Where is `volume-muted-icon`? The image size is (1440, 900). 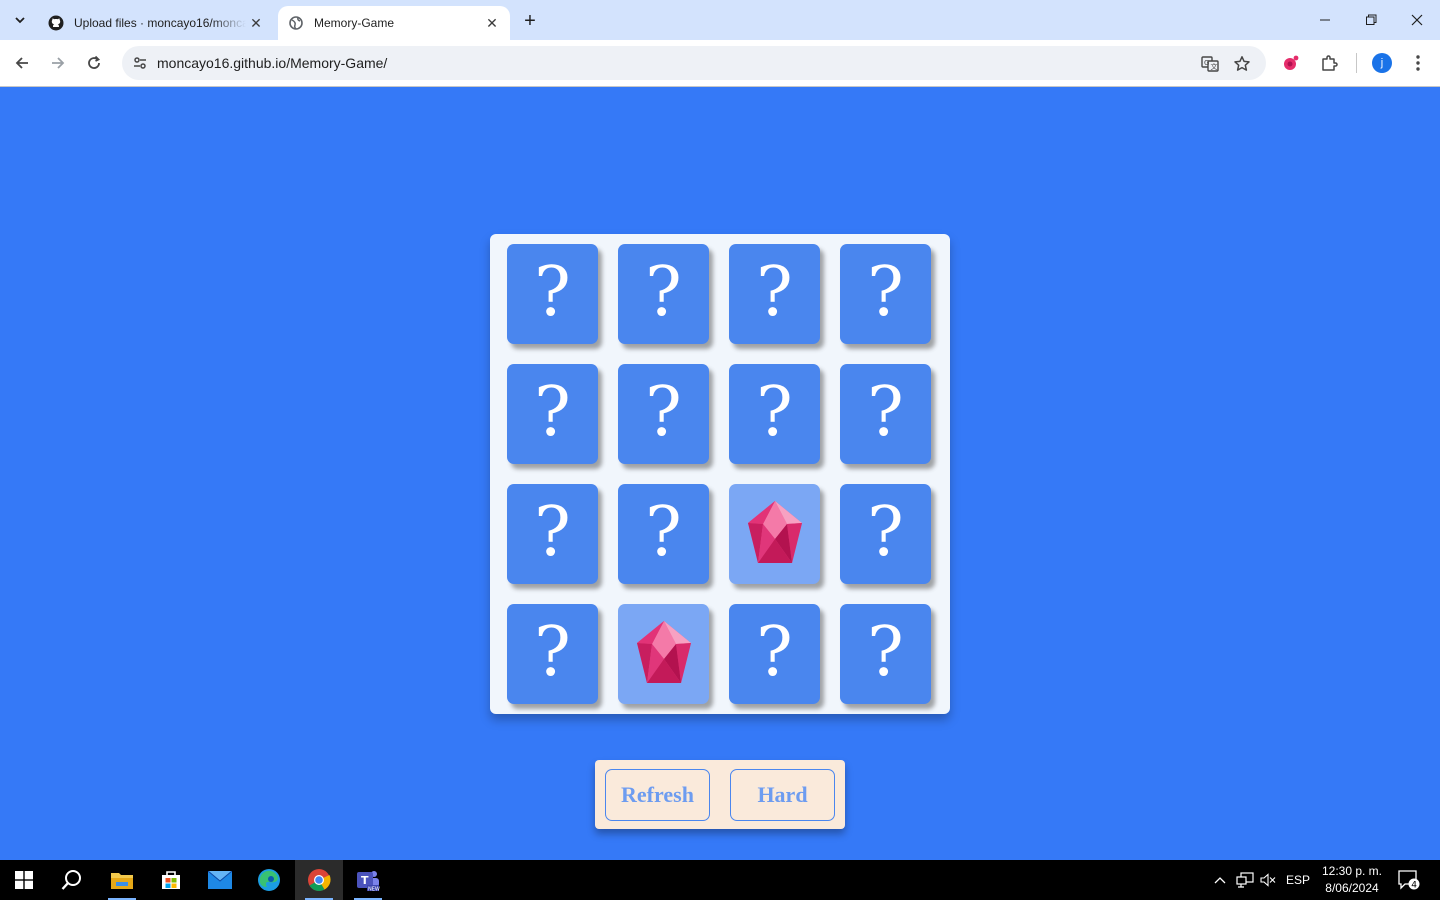 volume-muted-icon is located at coordinates (1268, 880).